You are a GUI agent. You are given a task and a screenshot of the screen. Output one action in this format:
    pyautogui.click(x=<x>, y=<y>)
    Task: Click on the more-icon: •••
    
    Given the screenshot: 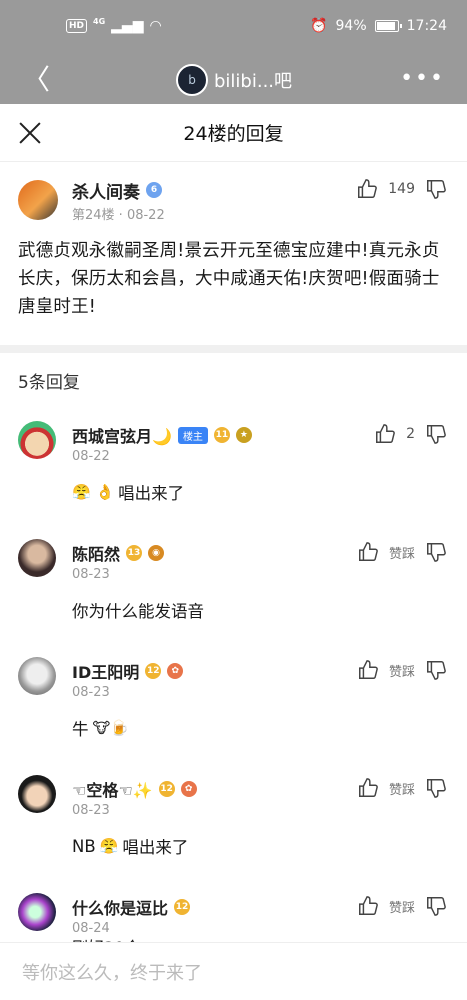 What is the action you would take?
    pyautogui.click(x=422, y=78)
    